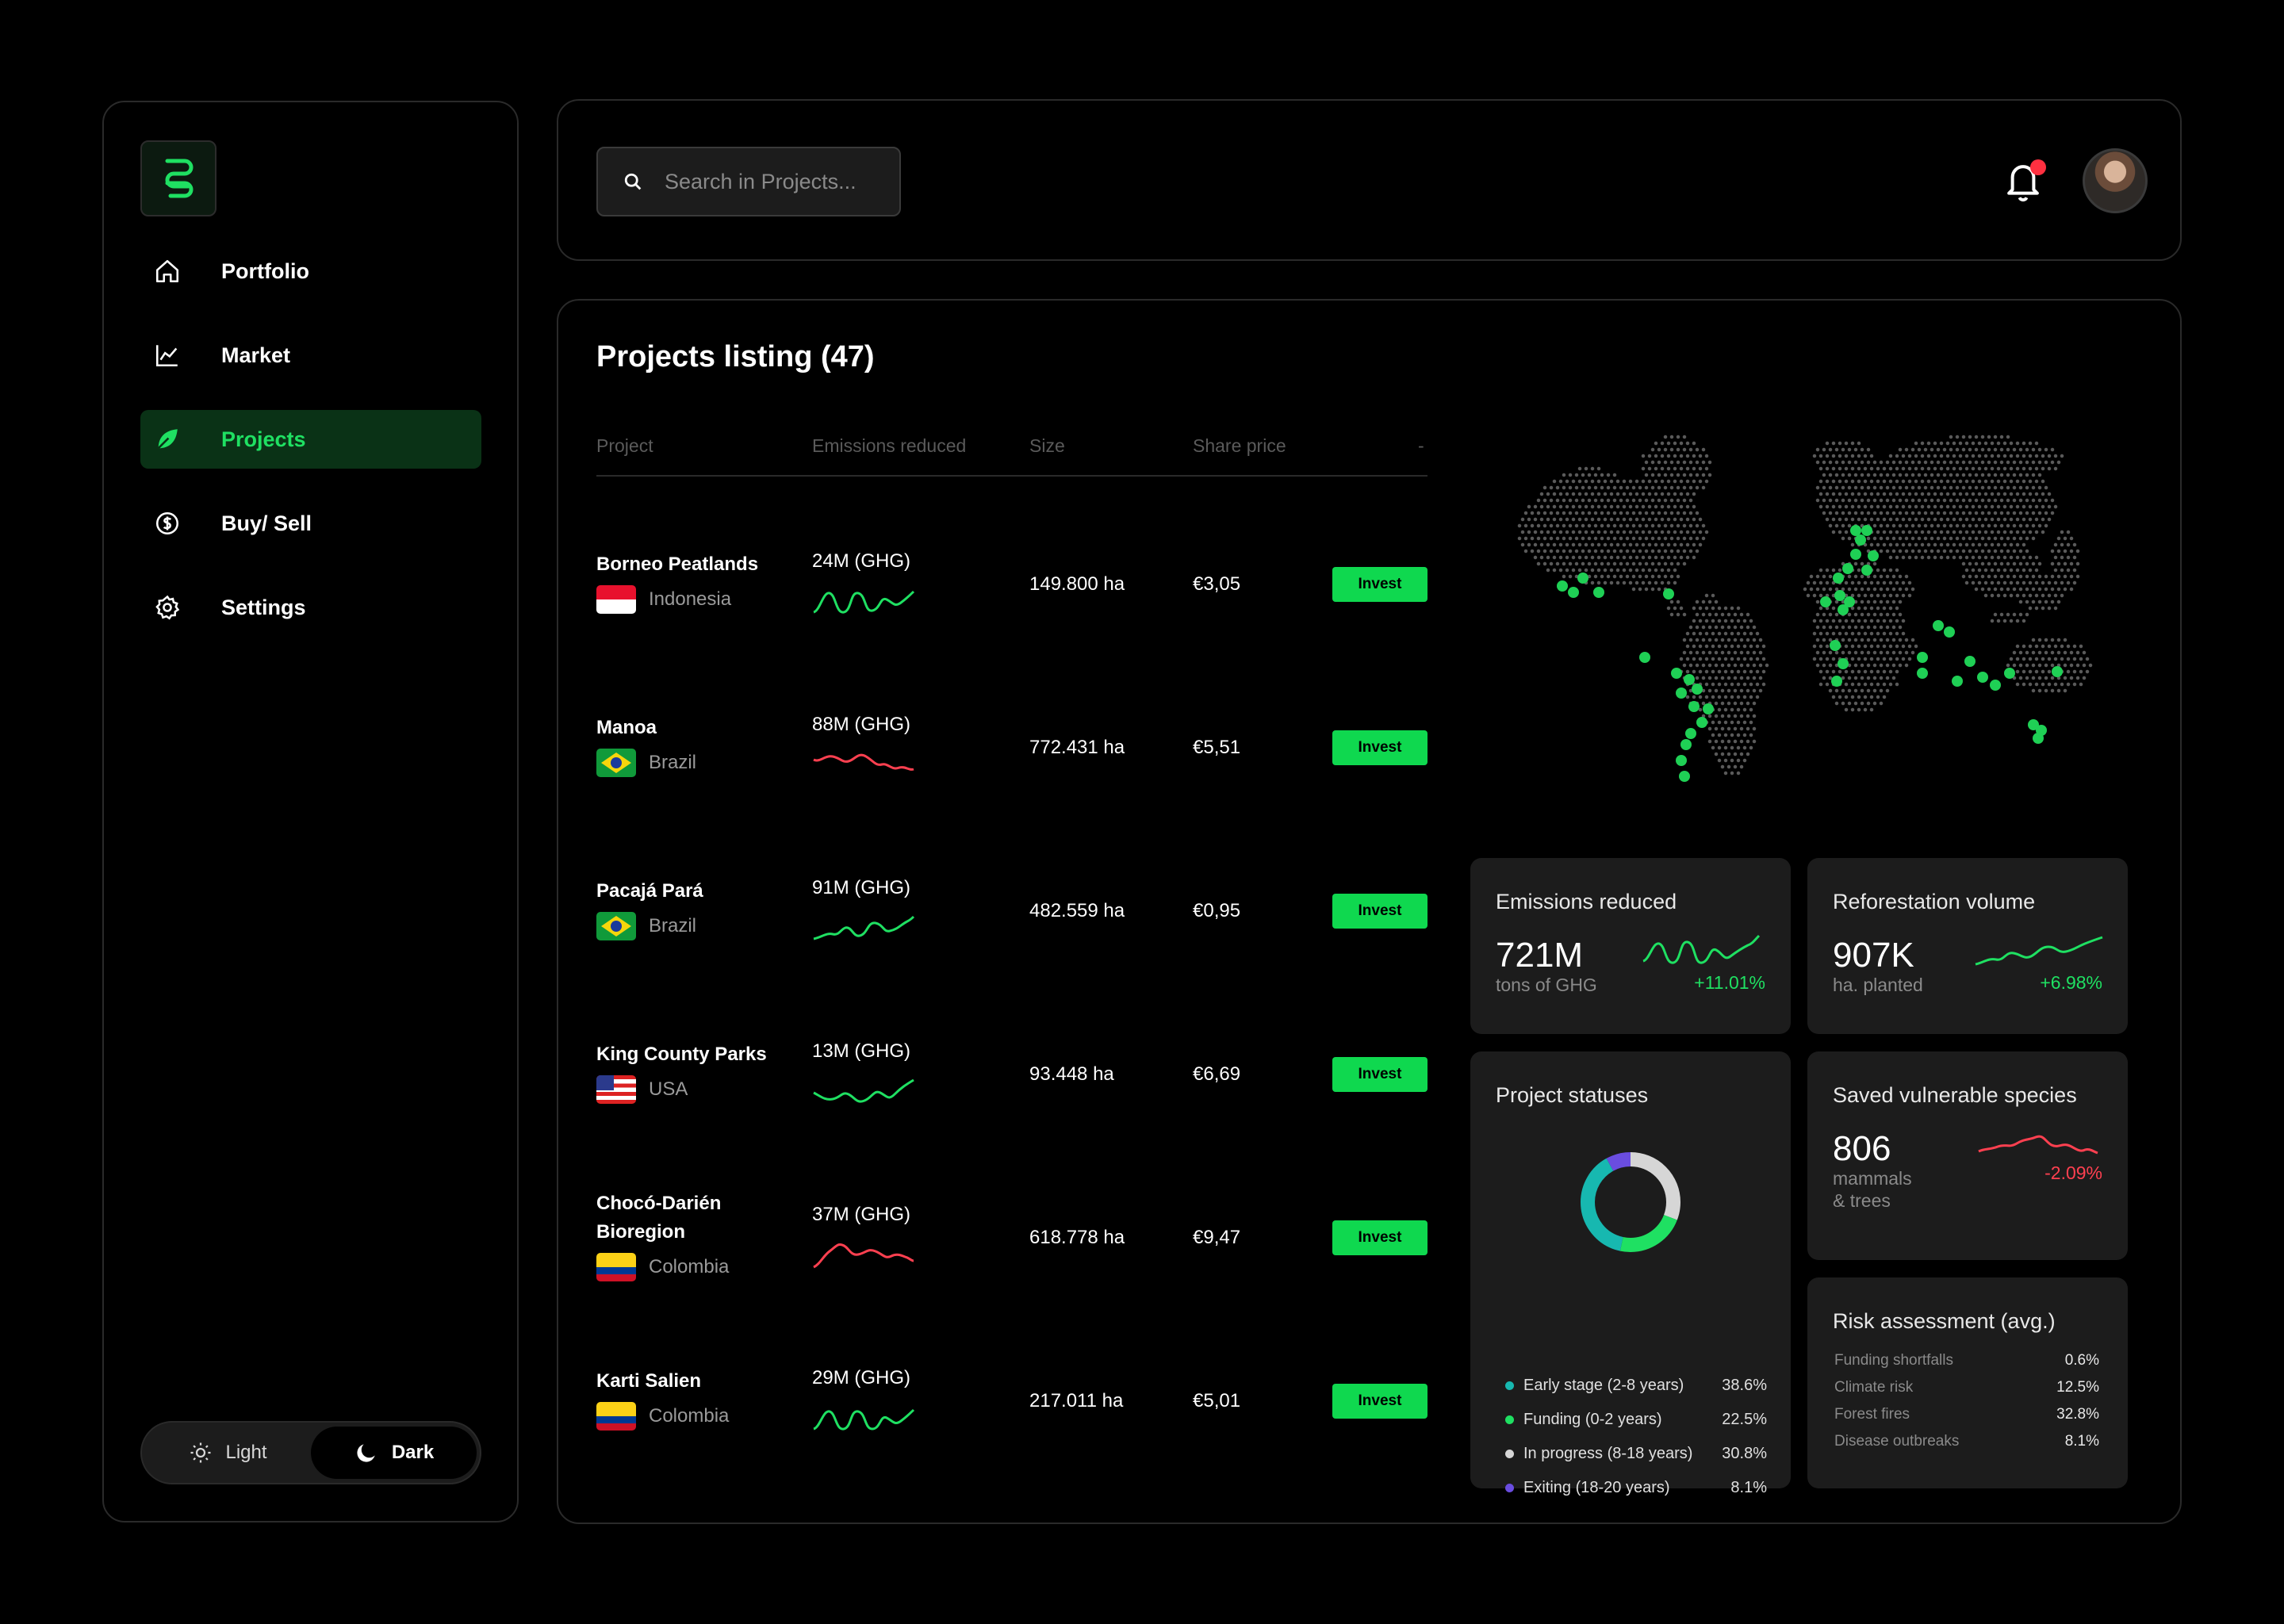  What do you see at coordinates (646, 763) in the screenshot?
I see `project-country: Brazil` at bounding box center [646, 763].